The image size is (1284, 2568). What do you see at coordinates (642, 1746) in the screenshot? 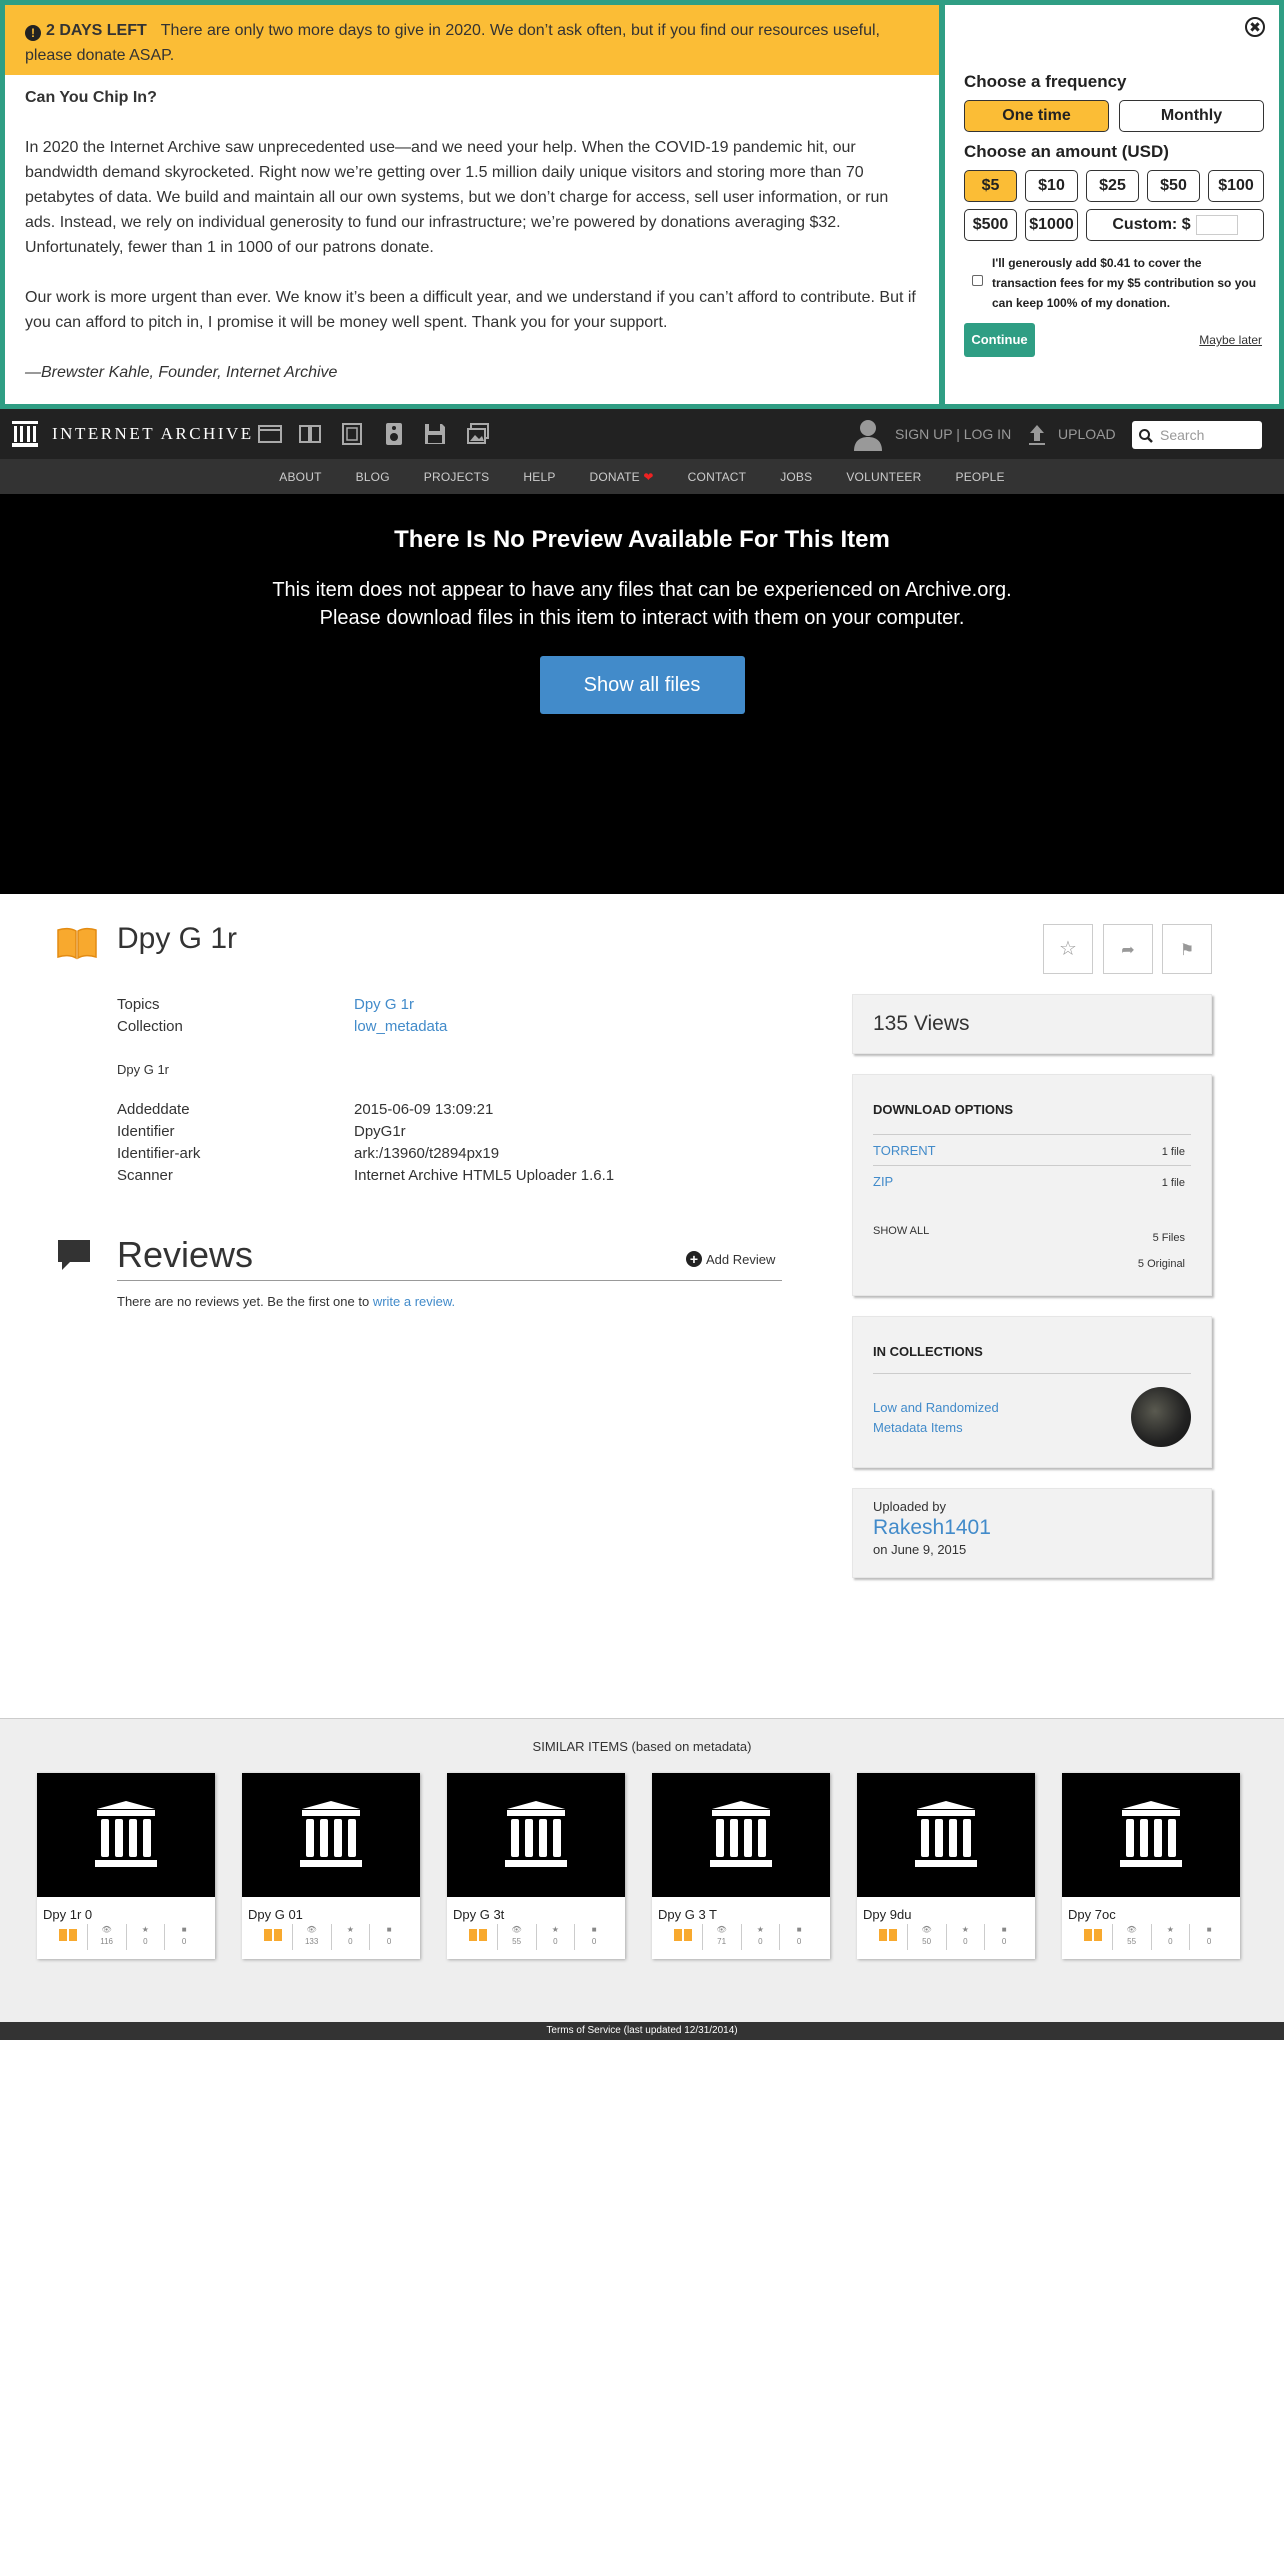
I see `similar-items-heading: SIMILAR ITEMS (based on metadata)` at bounding box center [642, 1746].